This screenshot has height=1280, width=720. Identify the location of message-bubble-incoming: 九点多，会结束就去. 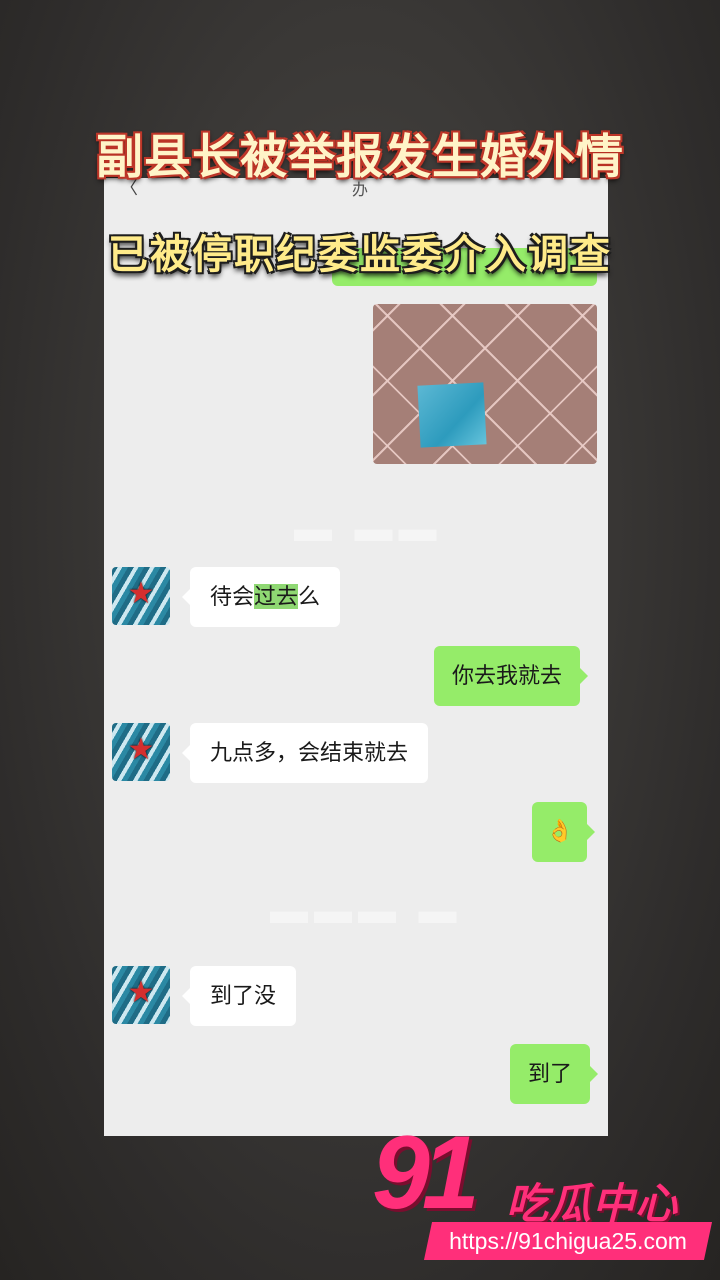
(305, 753).